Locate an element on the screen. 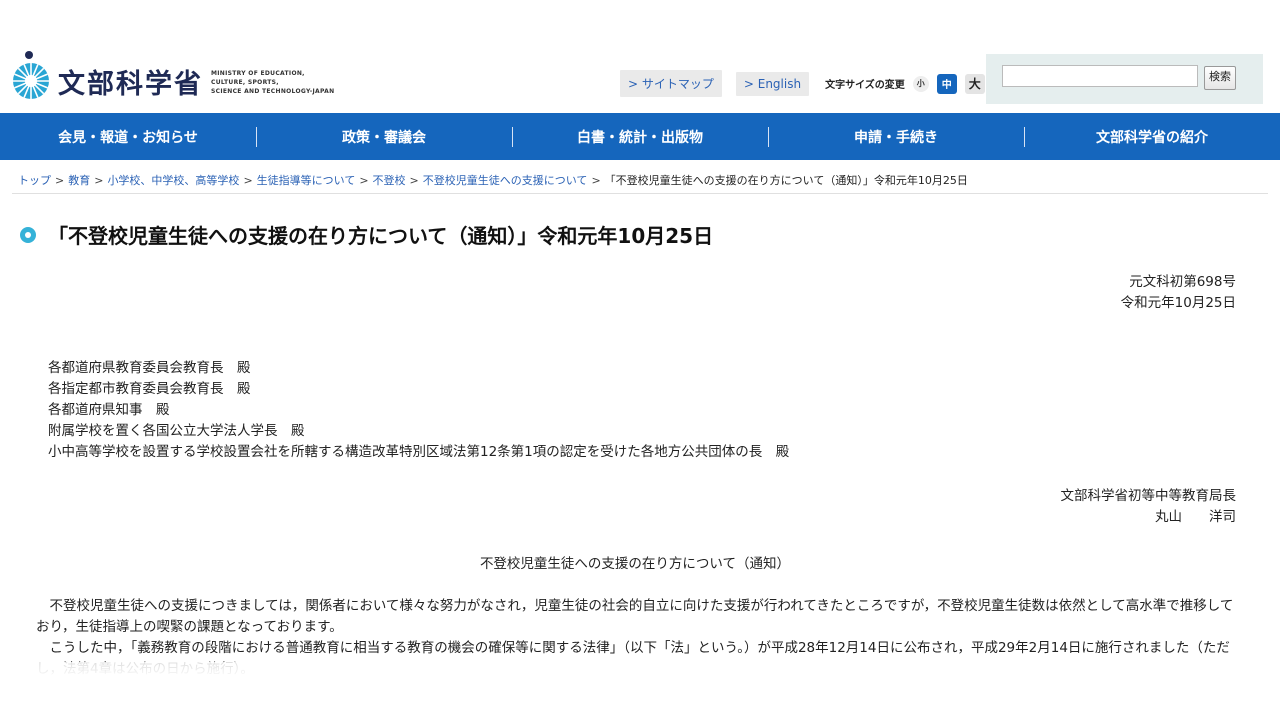 Image resolution: width=1280 pixels, height=720 pixels. recipient-item: 各都道府県教育委員会教育長 殿 is located at coordinates (149, 368).